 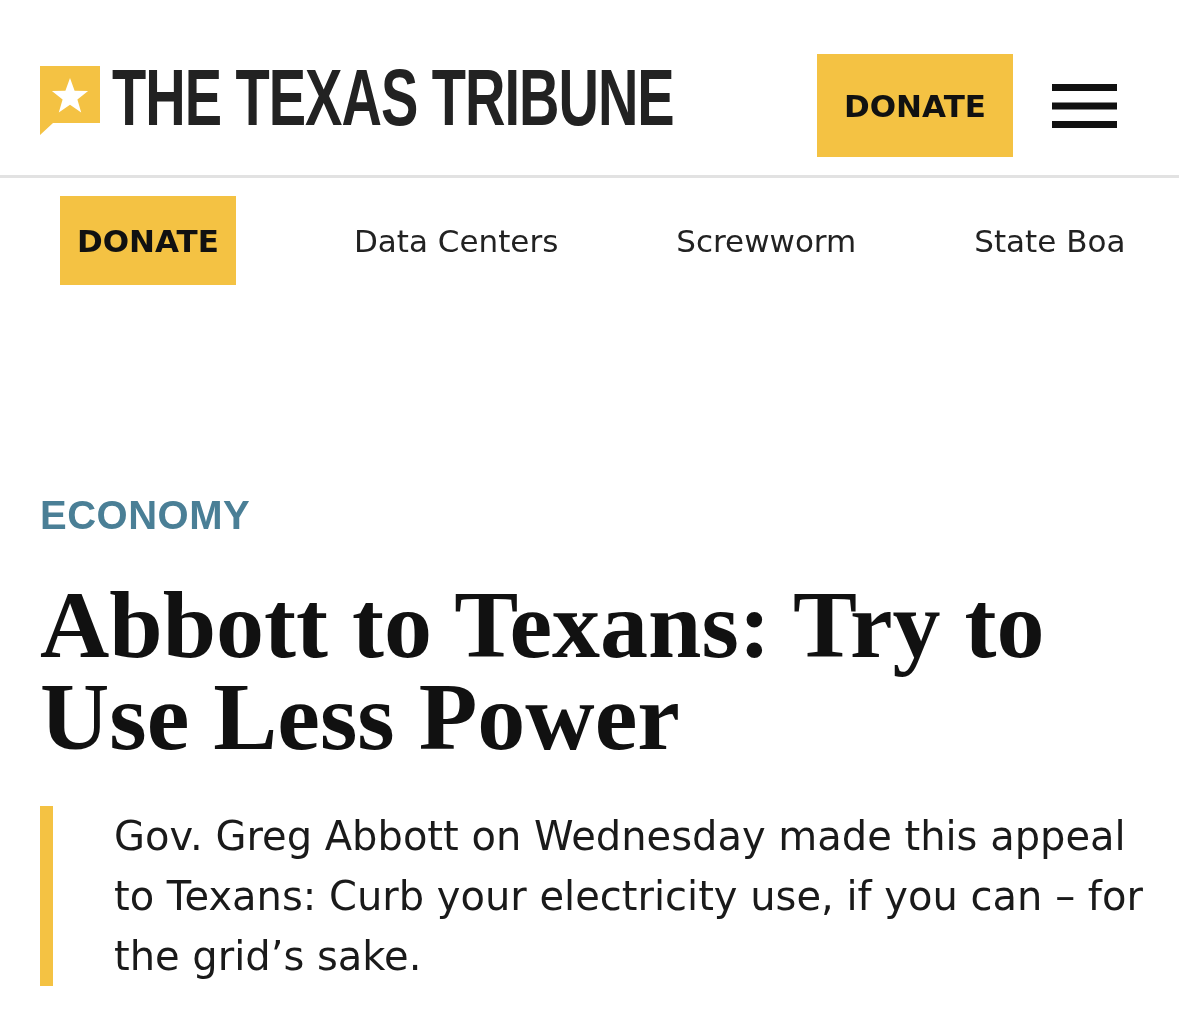 I want to click on nav-link: State Boa, so click(x=1050, y=240).